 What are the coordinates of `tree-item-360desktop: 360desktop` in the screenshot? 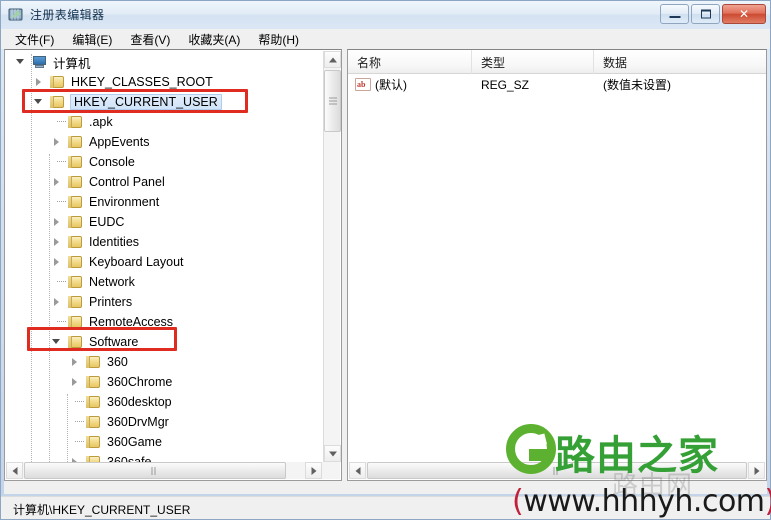 It's located at (164, 402).